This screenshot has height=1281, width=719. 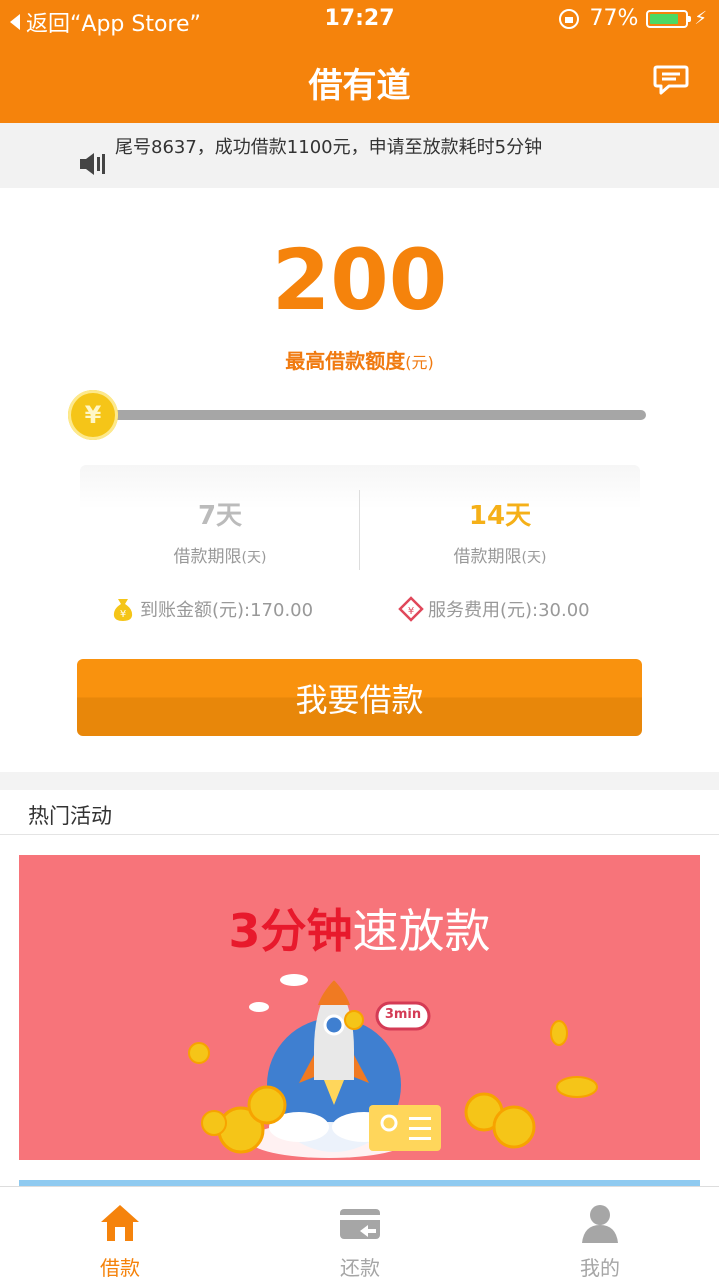 I want to click on orientation-lock-icon, so click(x=569, y=18).